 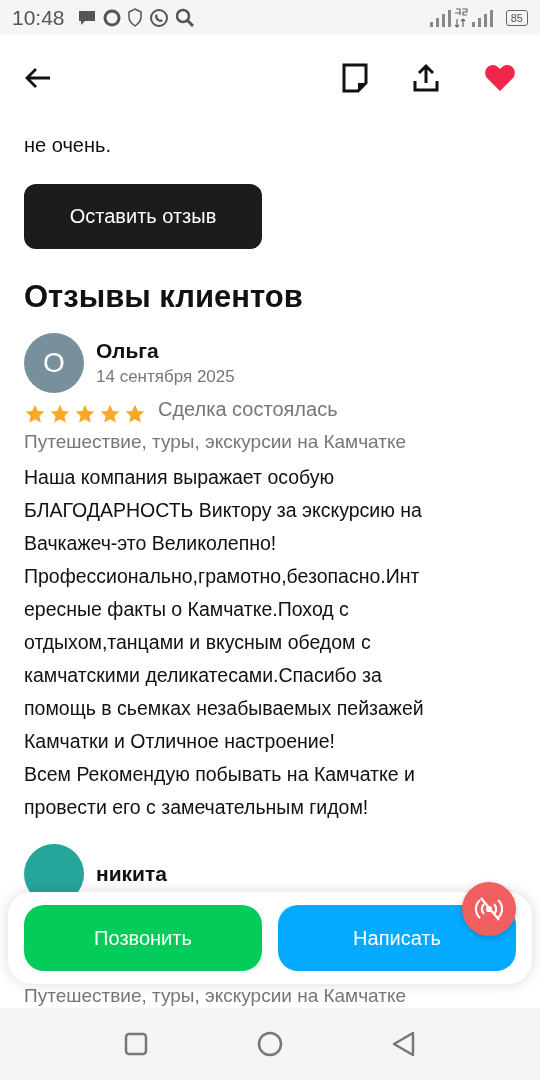 What do you see at coordinates (134, 17) in the screenshot?
I see `shield-icon` at bounding box center [134, 17].